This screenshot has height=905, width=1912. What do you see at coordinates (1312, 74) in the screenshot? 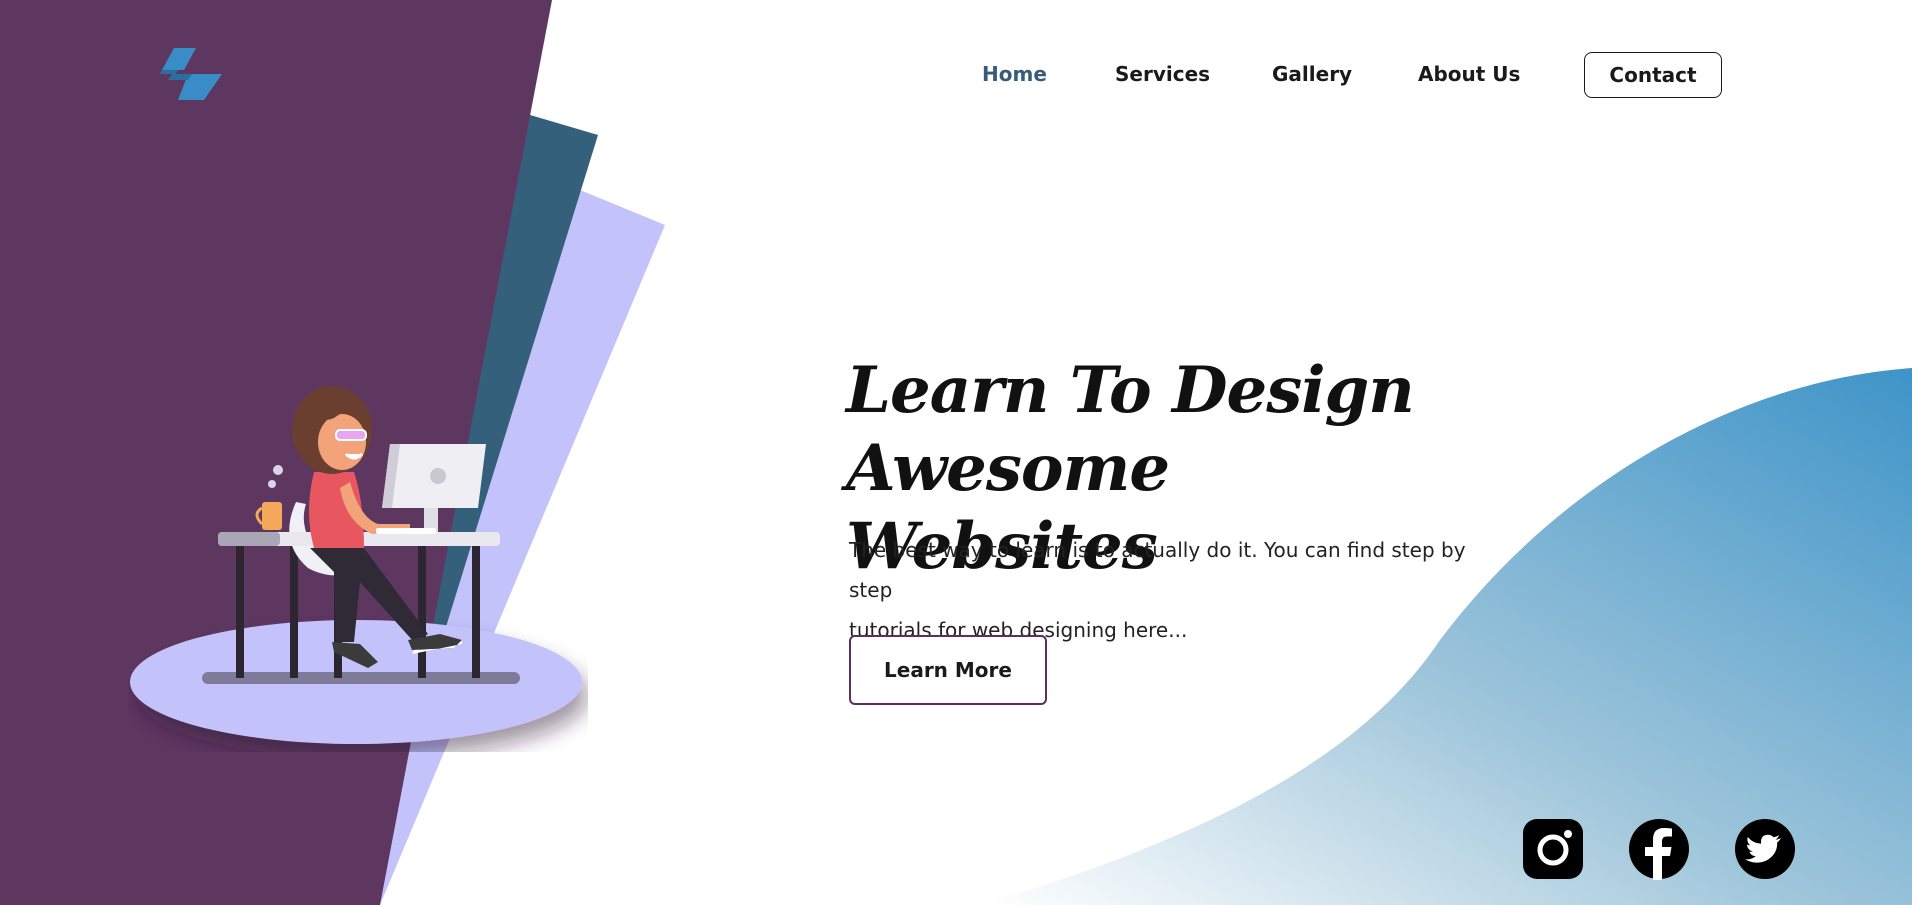
I see `nav-item-gallery: Gallery` at bounding box center [1312, 74].